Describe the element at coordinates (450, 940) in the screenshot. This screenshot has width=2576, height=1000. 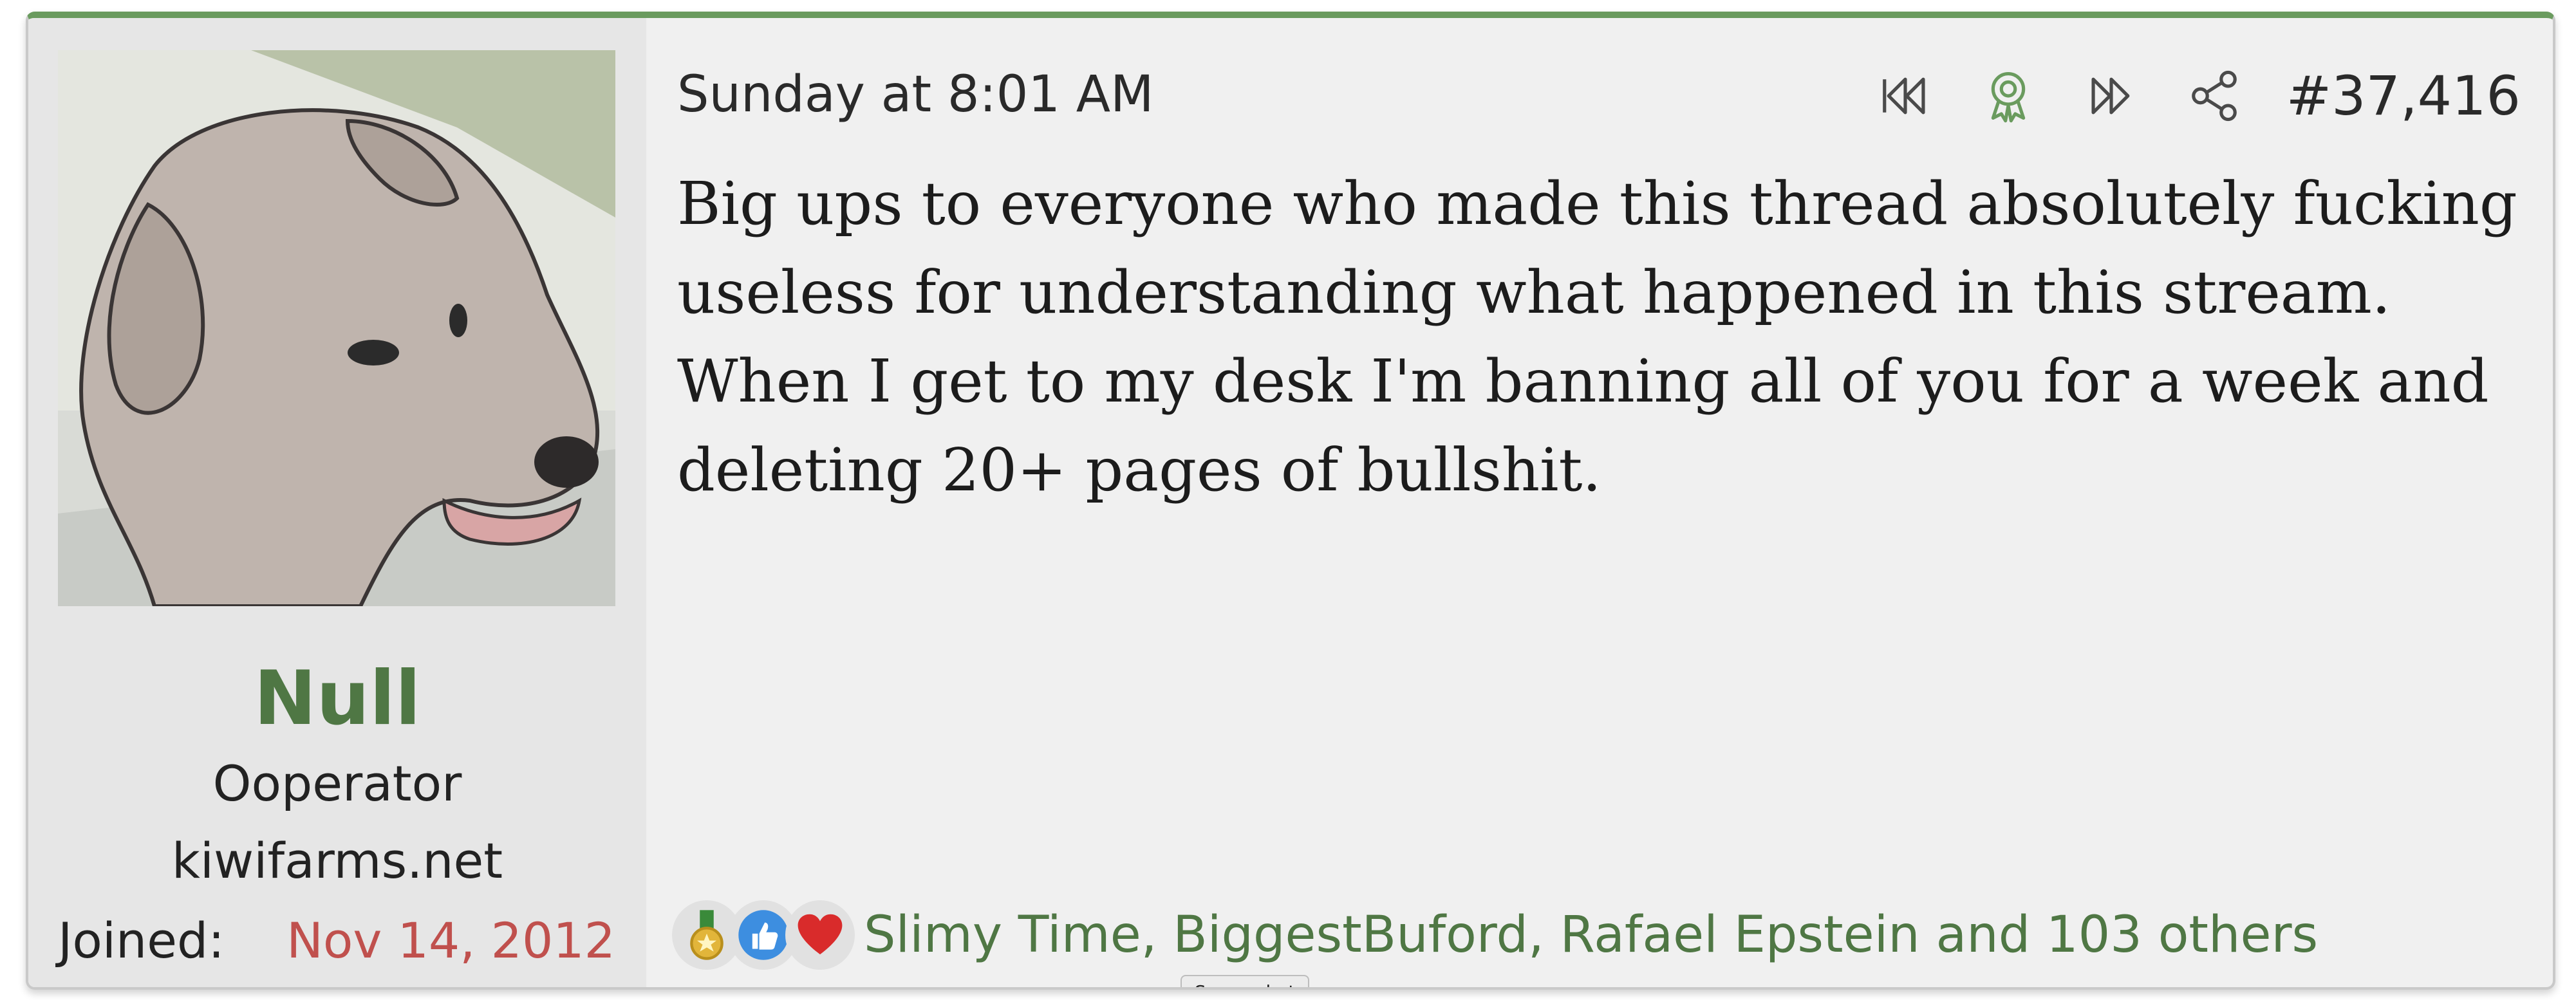
I see `joined-date: Nov 14, 2012` at that location.